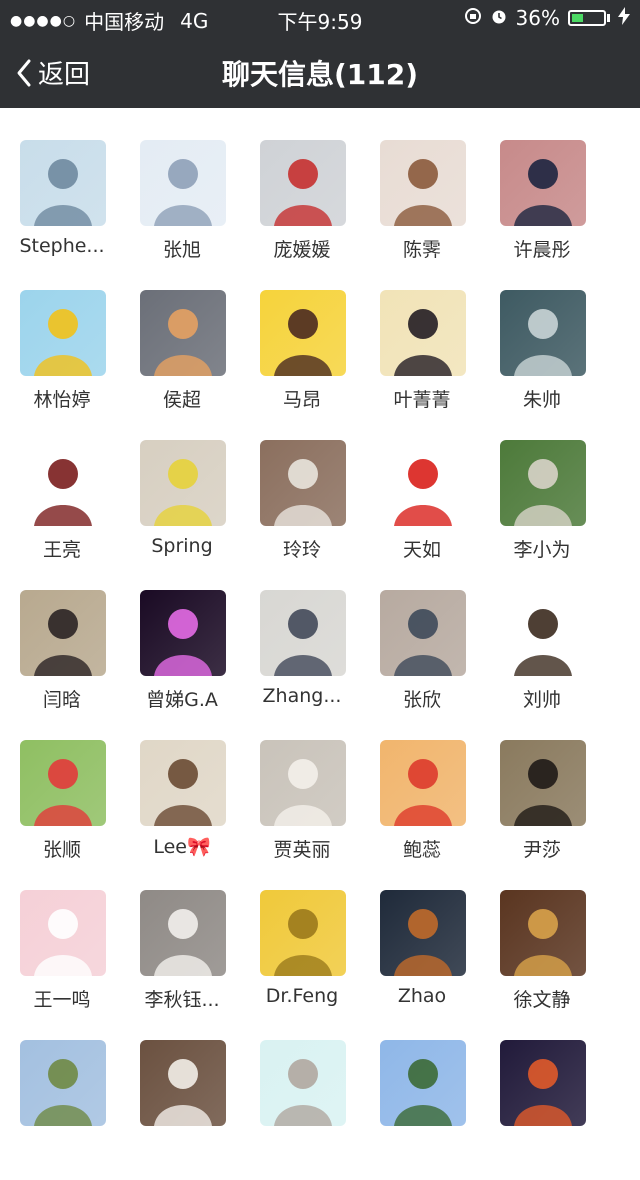  I want to click on member-name: 侯超, so click(181, 400).